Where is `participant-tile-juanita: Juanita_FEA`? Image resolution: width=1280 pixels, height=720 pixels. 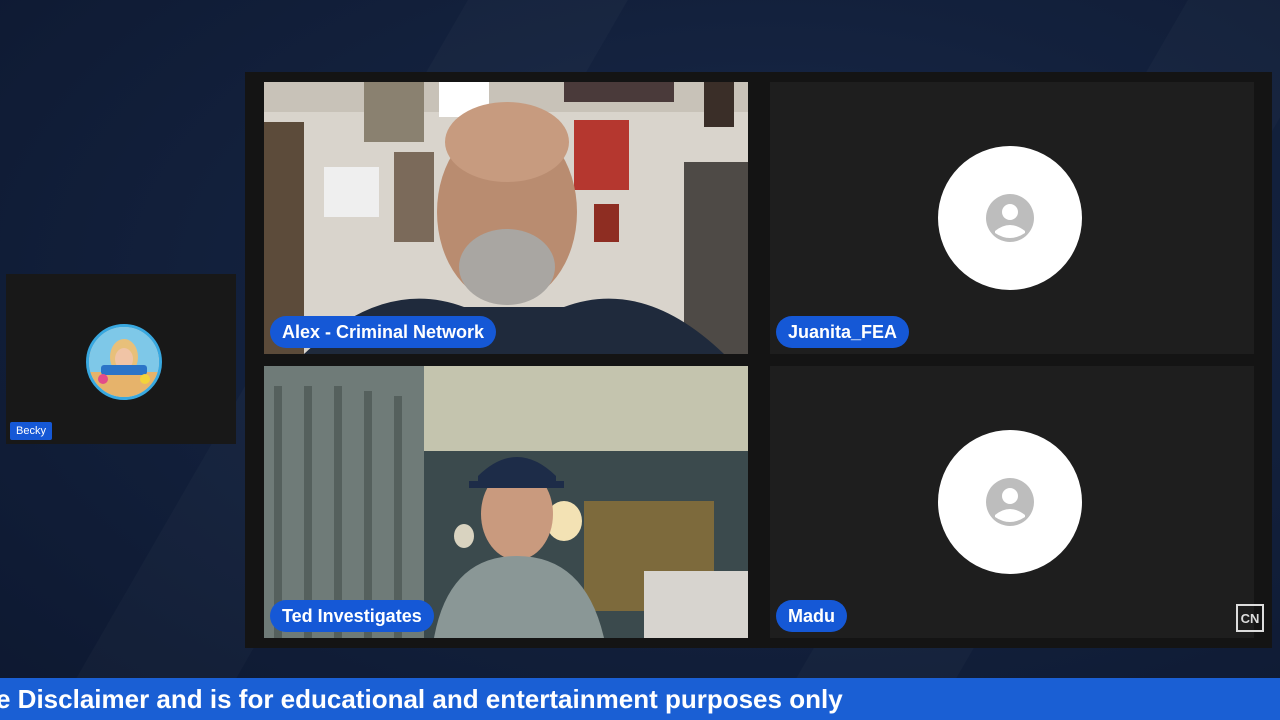
participant-tile-juanita: Juanita_FEA is located at coordinates (1012, 218).